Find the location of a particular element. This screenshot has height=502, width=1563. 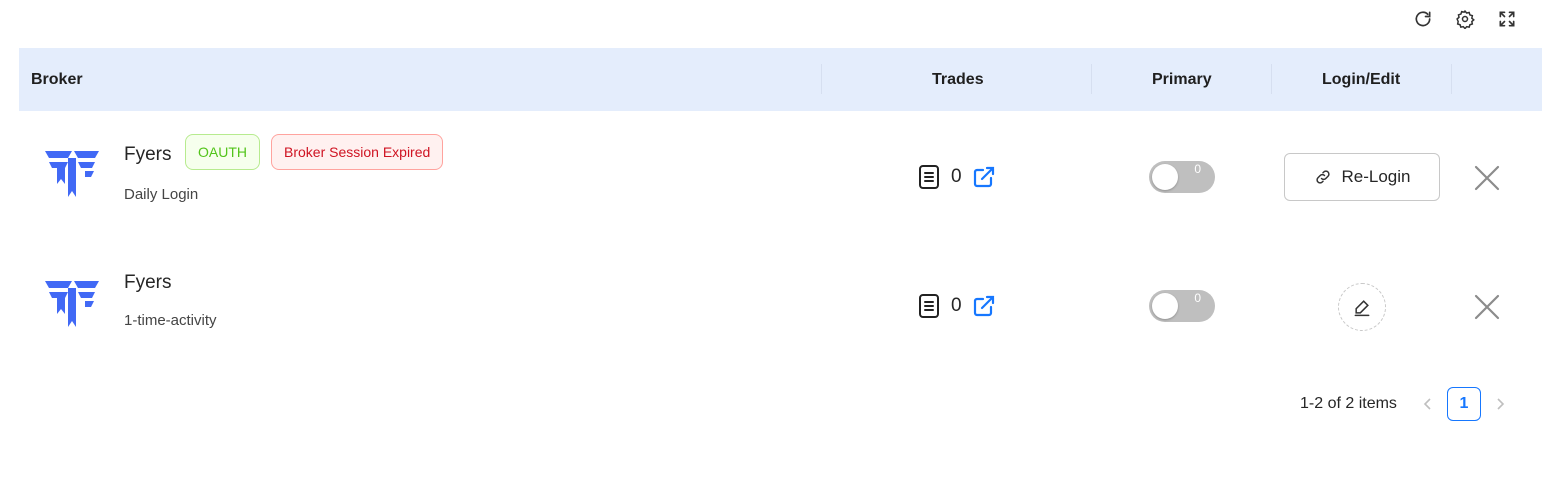

broker-subtitle: Daily Login is located at coordinates (161, 194).